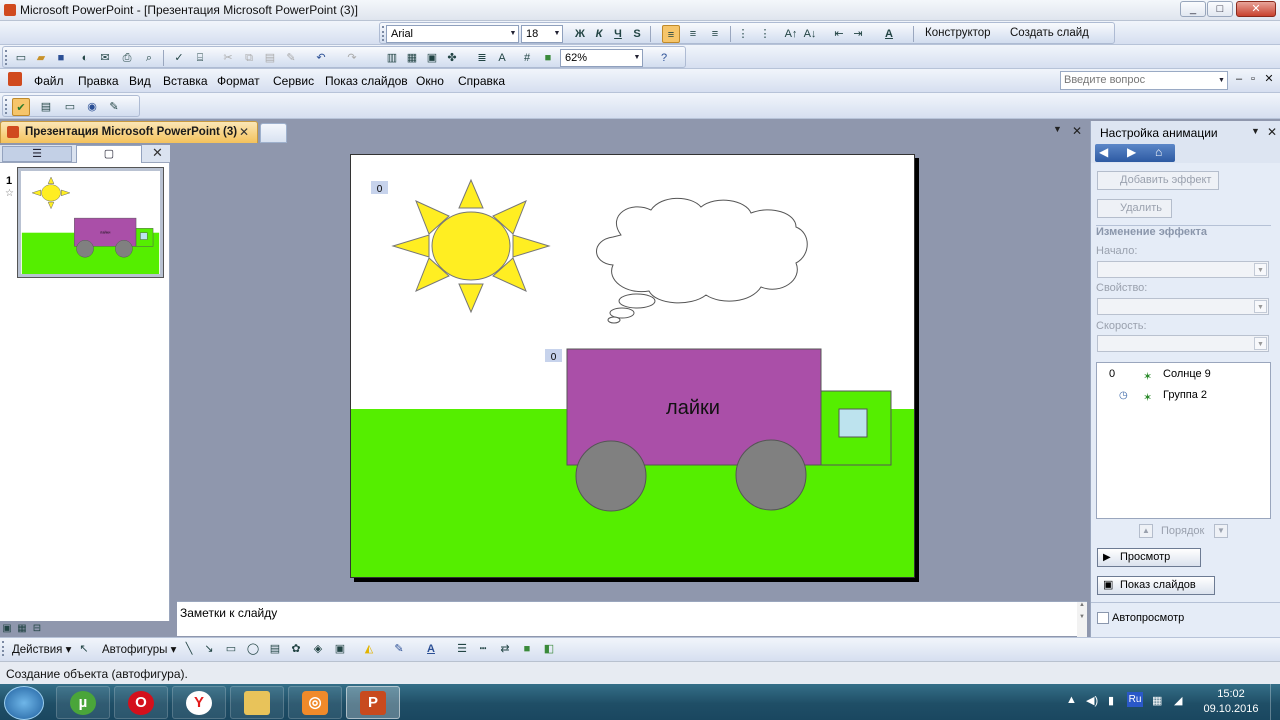 The image size is (1280, 720). I want to click on line-color-icon: ✎, so click(399, 649).